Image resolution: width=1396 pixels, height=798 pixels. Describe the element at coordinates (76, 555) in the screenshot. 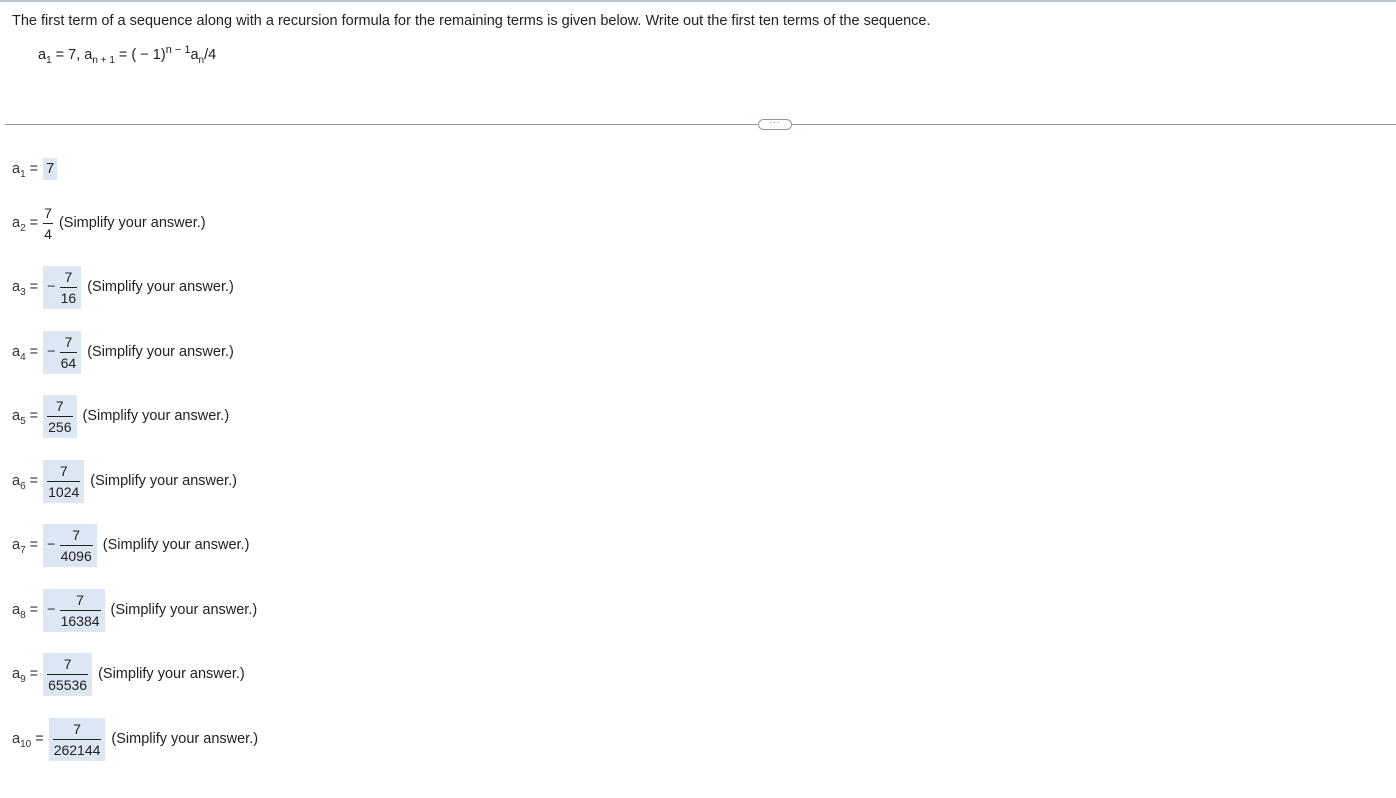

I see `denominator: 4096` at that location.